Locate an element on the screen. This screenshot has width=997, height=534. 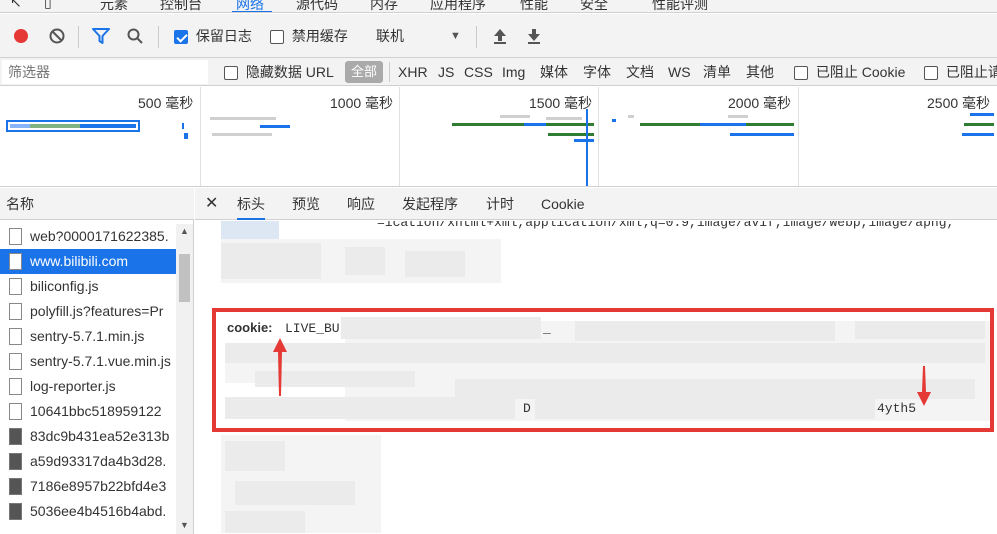
filter-input is located at coordinates (105, 72).